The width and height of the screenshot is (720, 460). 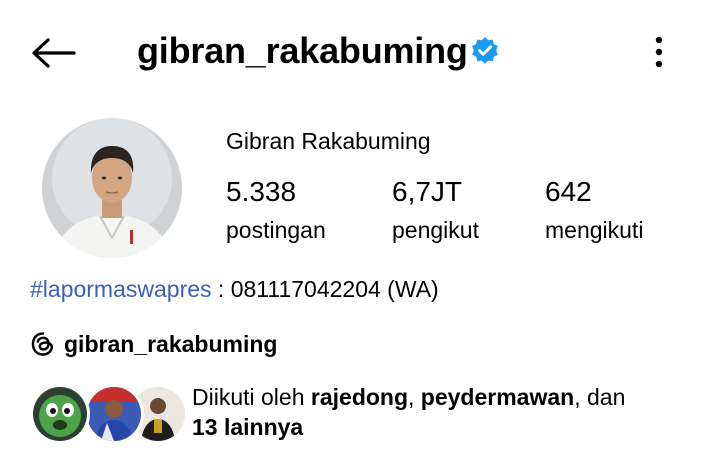 I want to click on stat-following-label: mengikuti, so click(x=594, y=230).